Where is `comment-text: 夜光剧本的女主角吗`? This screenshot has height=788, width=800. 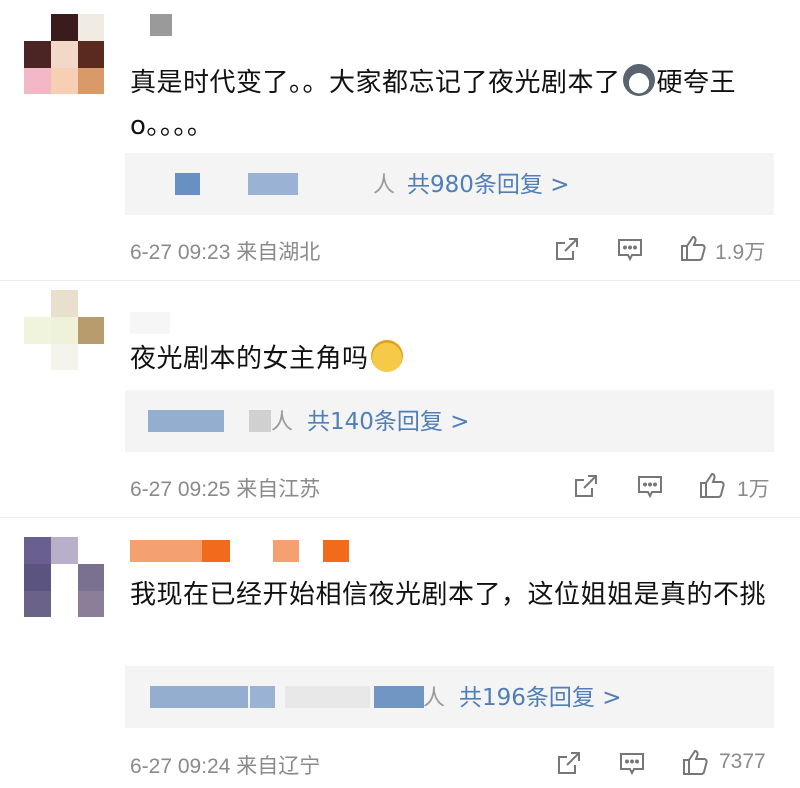
comment-text: 夜光剧本的女主角吗 is located at coordinates (455, 359).